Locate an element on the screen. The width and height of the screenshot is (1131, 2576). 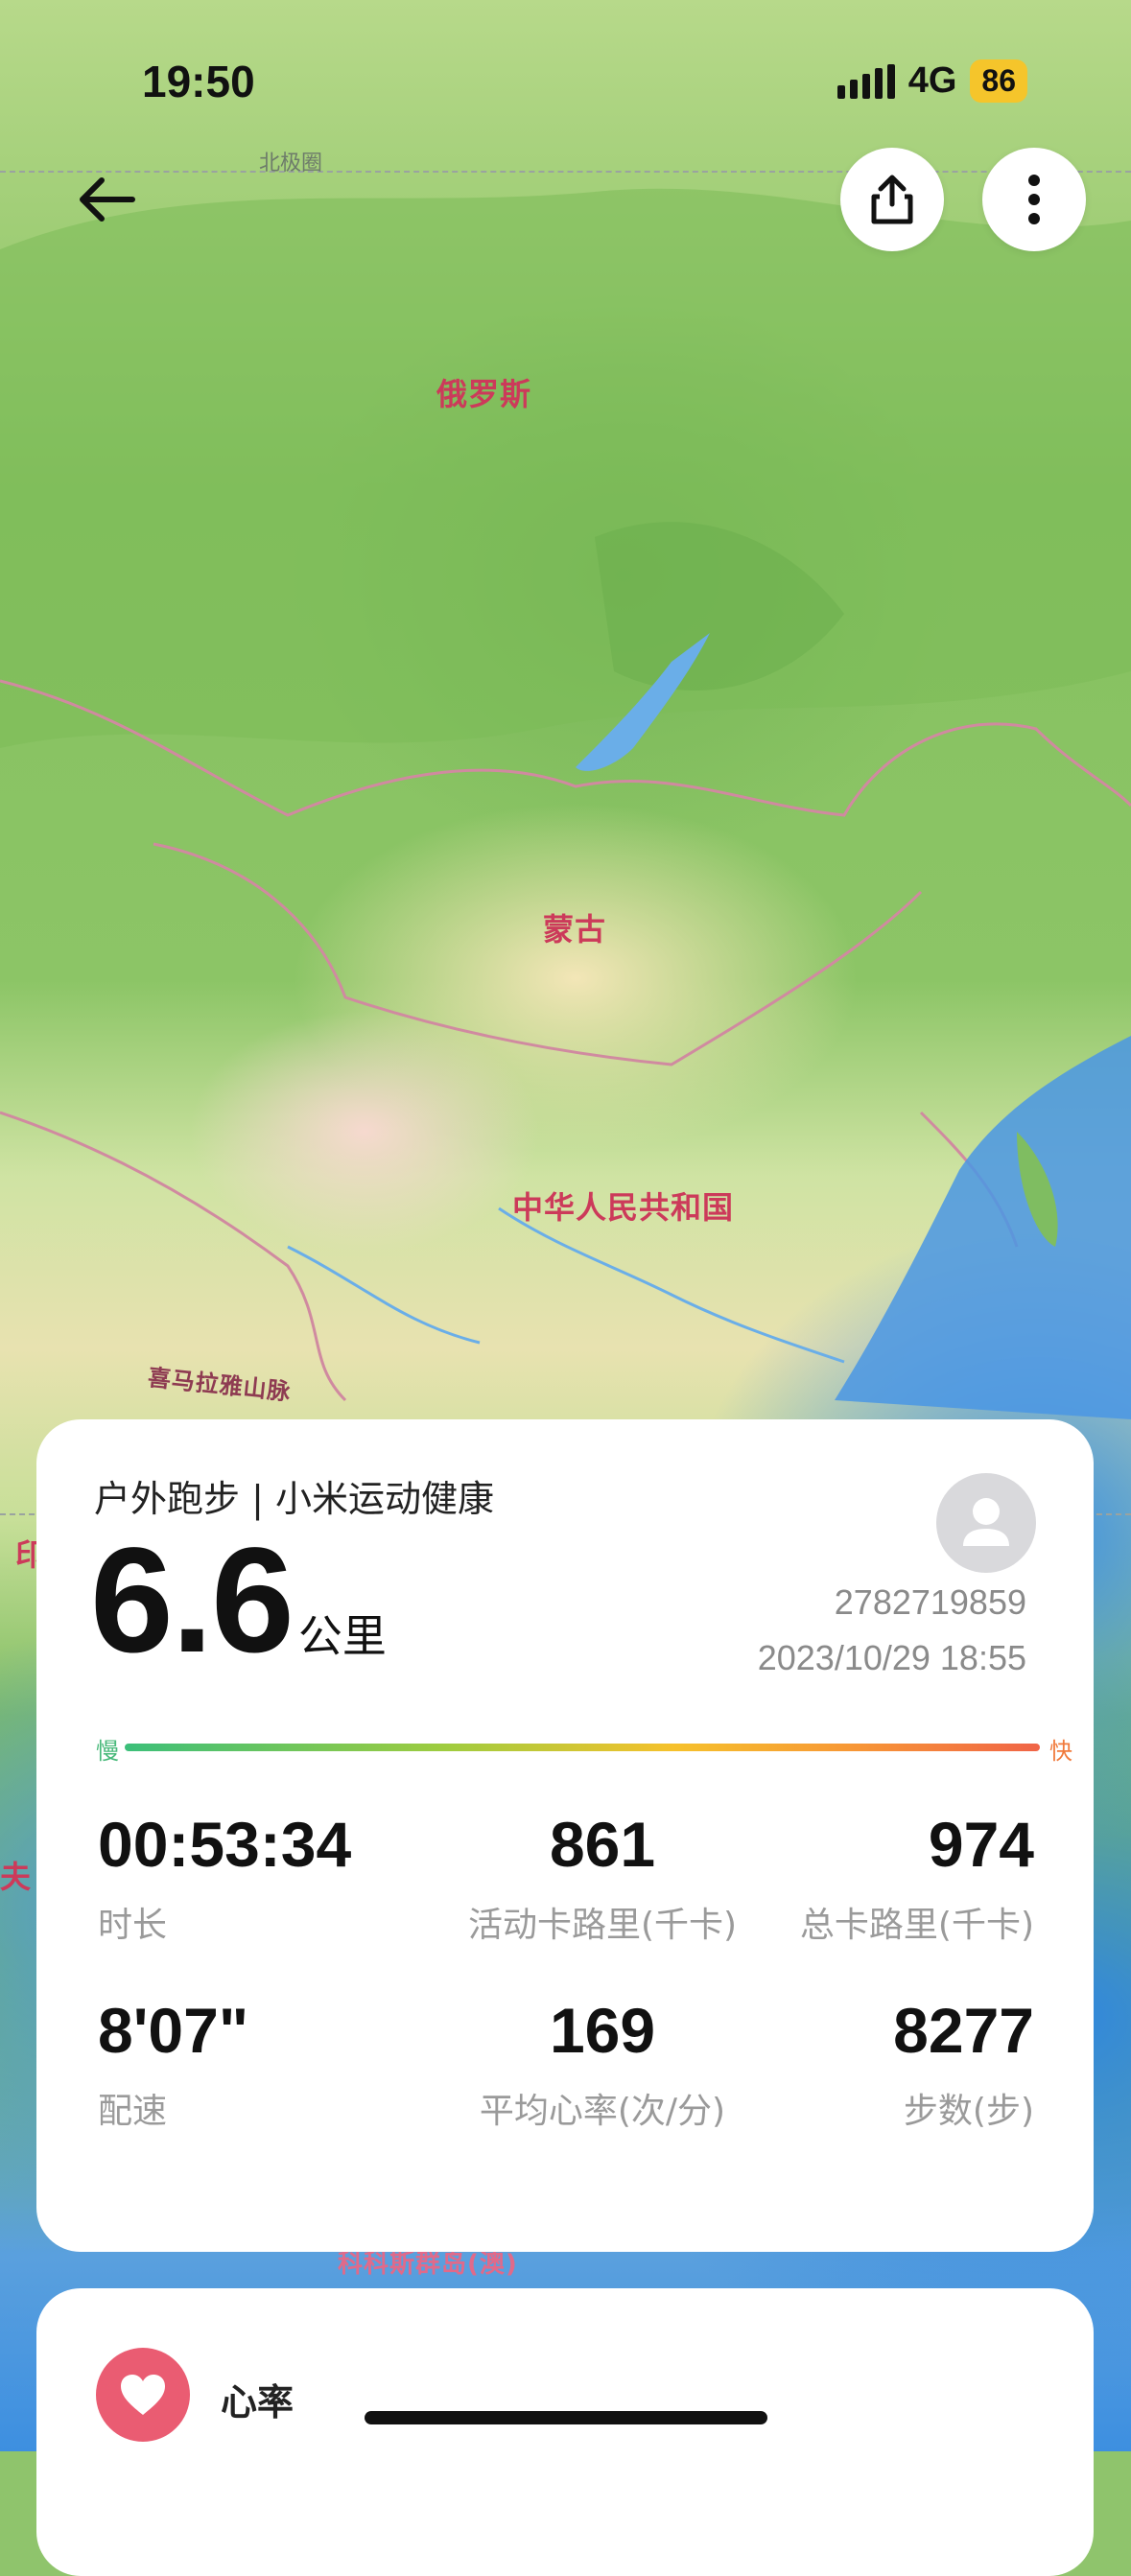
pace-gradient-bar is located at coordinates (582, 1747).